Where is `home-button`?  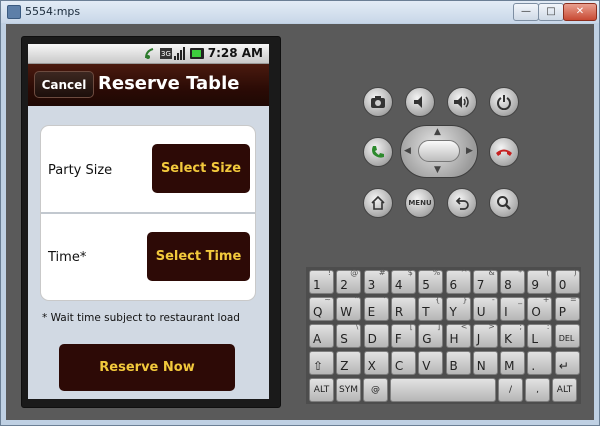
home-button is located at coordinates (378, 203).